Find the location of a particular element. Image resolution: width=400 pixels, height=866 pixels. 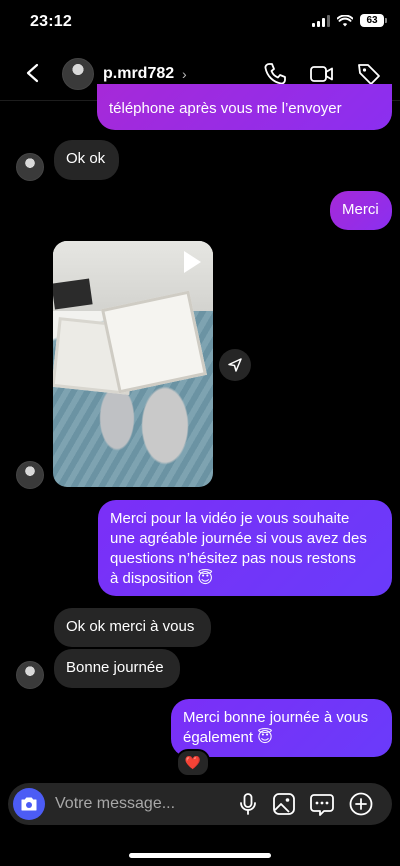

message-text: Ok ok merci à vous is located at coordinates (130, 626).